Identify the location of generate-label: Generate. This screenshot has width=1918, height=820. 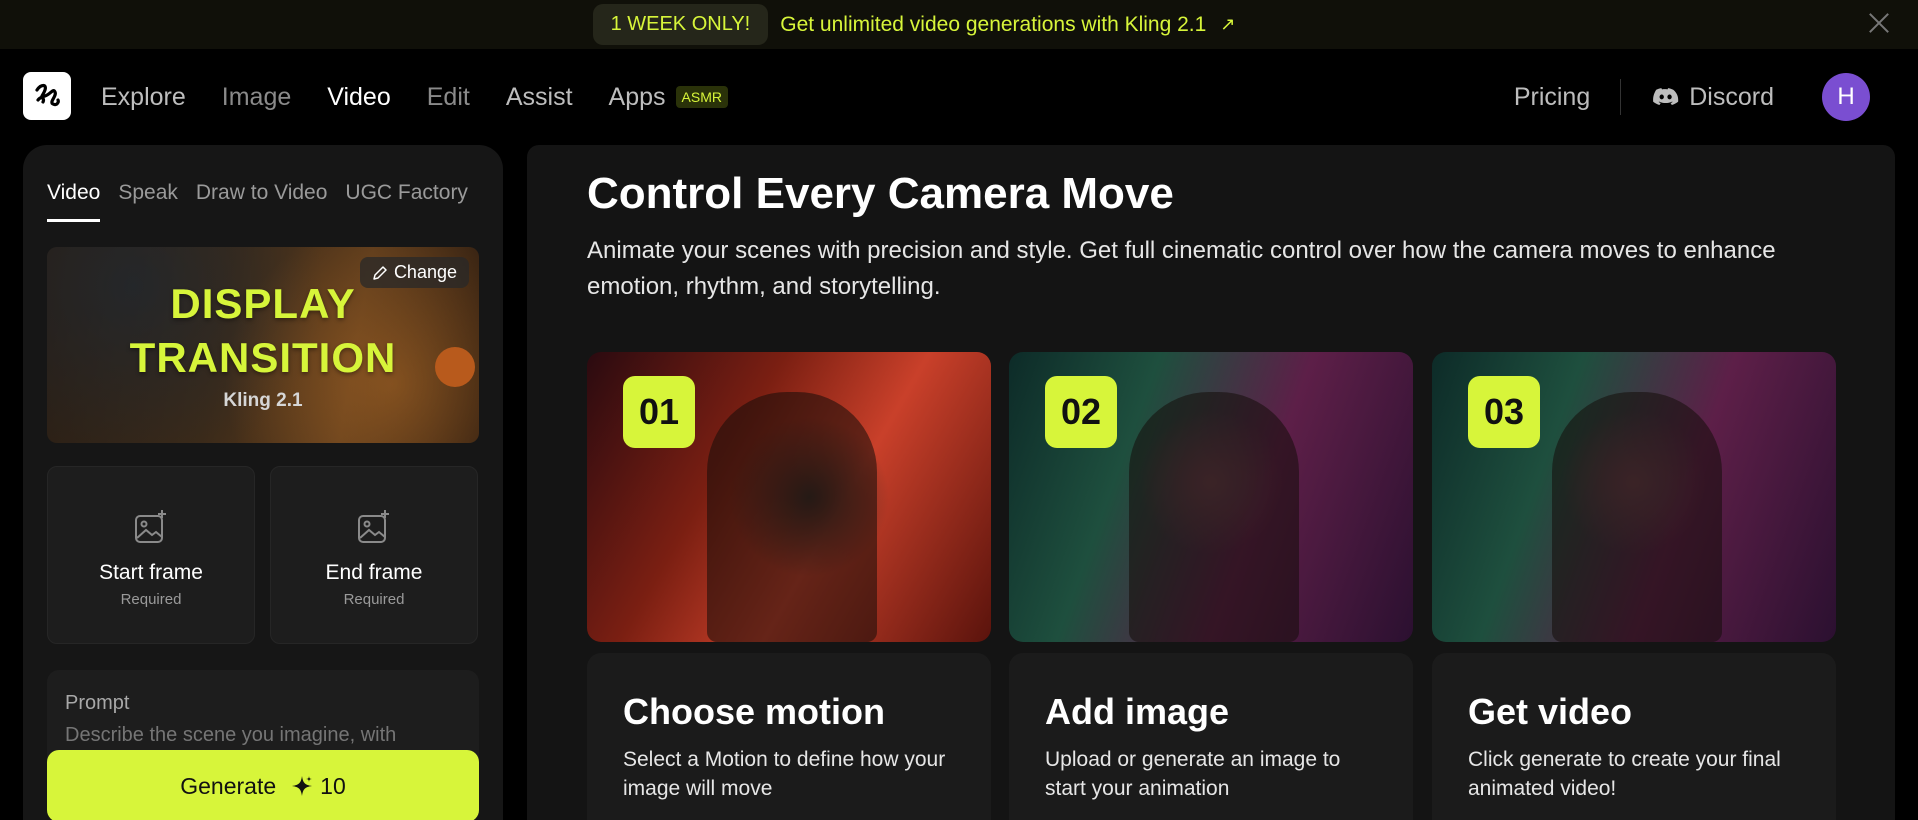
(228, 786).